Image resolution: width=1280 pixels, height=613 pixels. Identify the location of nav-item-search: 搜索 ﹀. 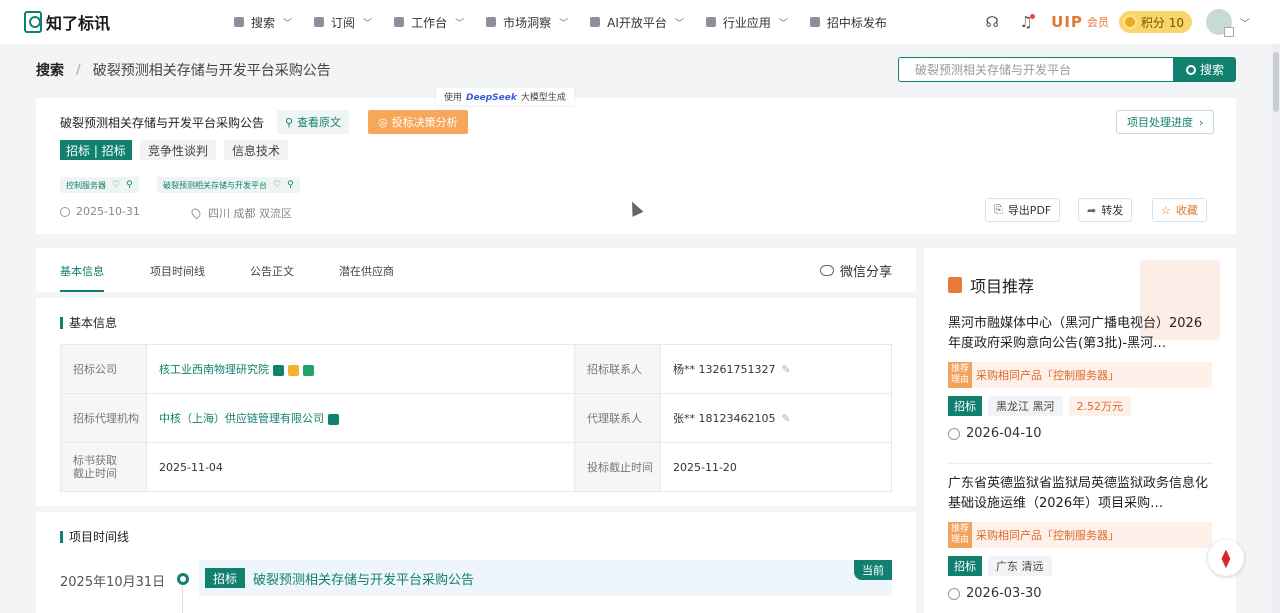
(263, 22).